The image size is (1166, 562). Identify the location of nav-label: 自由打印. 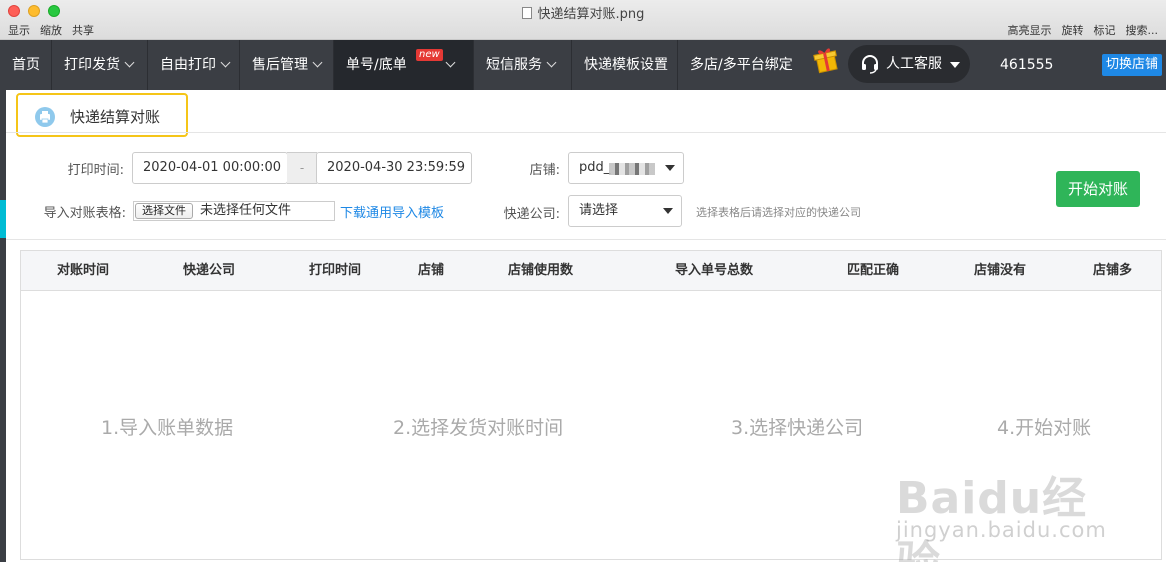
(188, 65).